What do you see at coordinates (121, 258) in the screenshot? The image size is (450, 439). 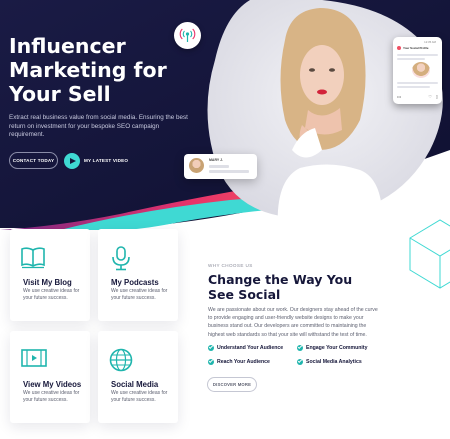 I see `microphone-icon` at bounding box center [121, 258].